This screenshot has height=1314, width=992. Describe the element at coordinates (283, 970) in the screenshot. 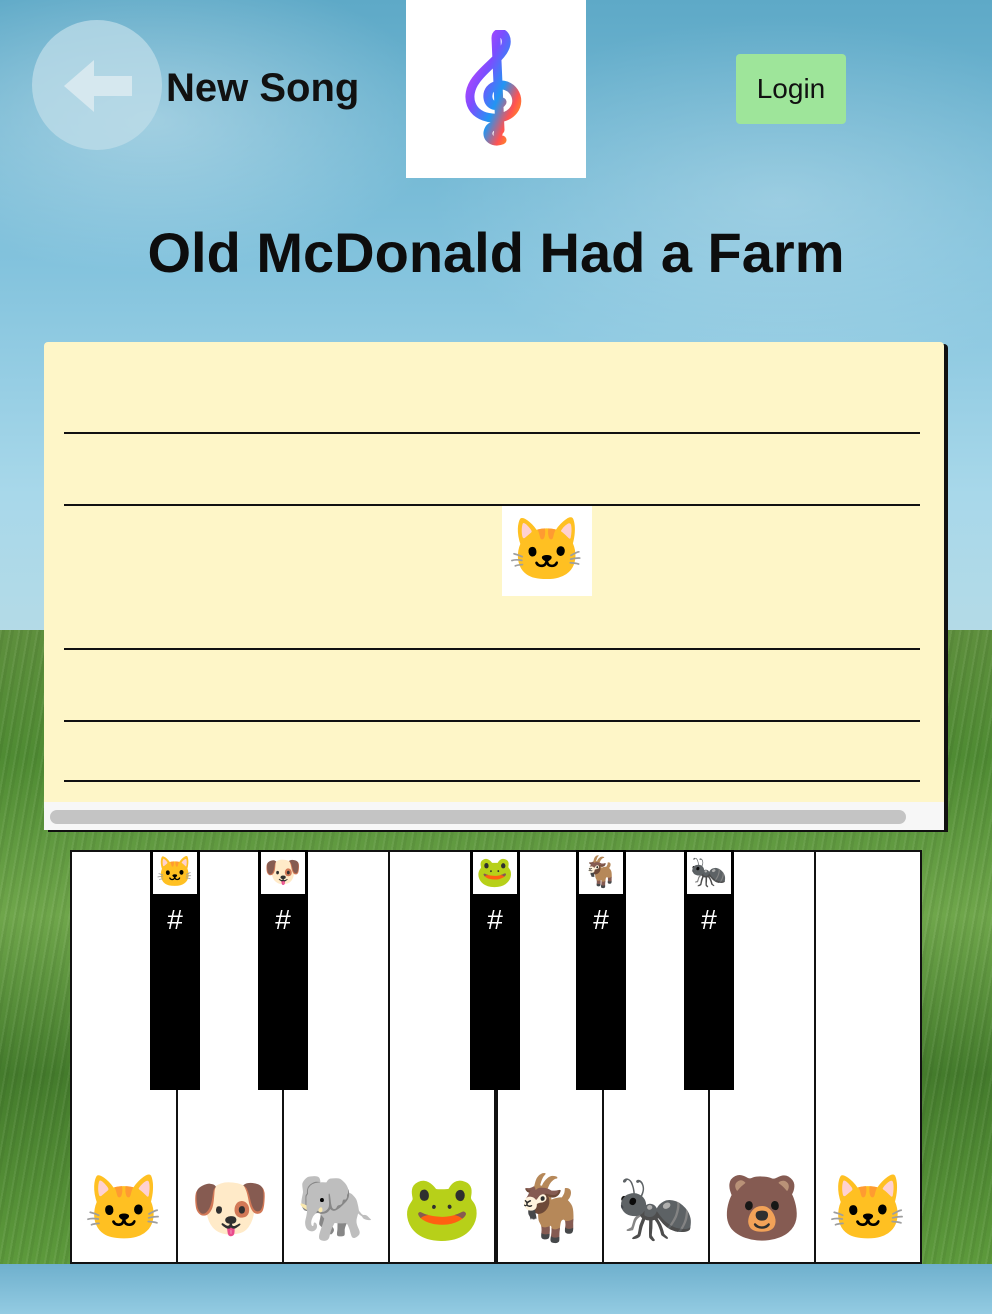

I see `black-key-dog-sharp: 🐶 #` at that location.